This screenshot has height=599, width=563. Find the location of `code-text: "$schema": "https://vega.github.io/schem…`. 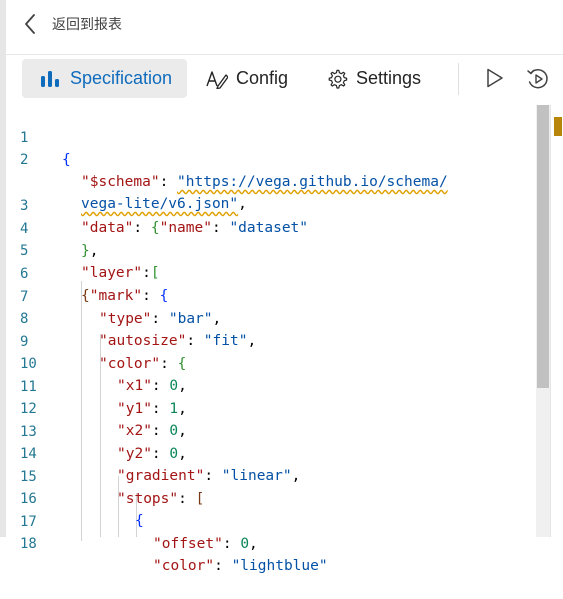

code-text: "$schema": "https://vega.github.io/schem… is located at coordinates (264, 182).